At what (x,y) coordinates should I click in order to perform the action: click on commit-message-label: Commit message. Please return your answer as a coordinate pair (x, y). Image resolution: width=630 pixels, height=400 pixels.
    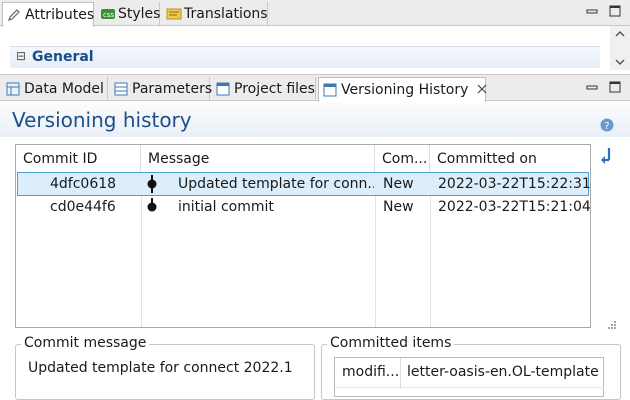
    Looking at the image, I should click on (85, 343).